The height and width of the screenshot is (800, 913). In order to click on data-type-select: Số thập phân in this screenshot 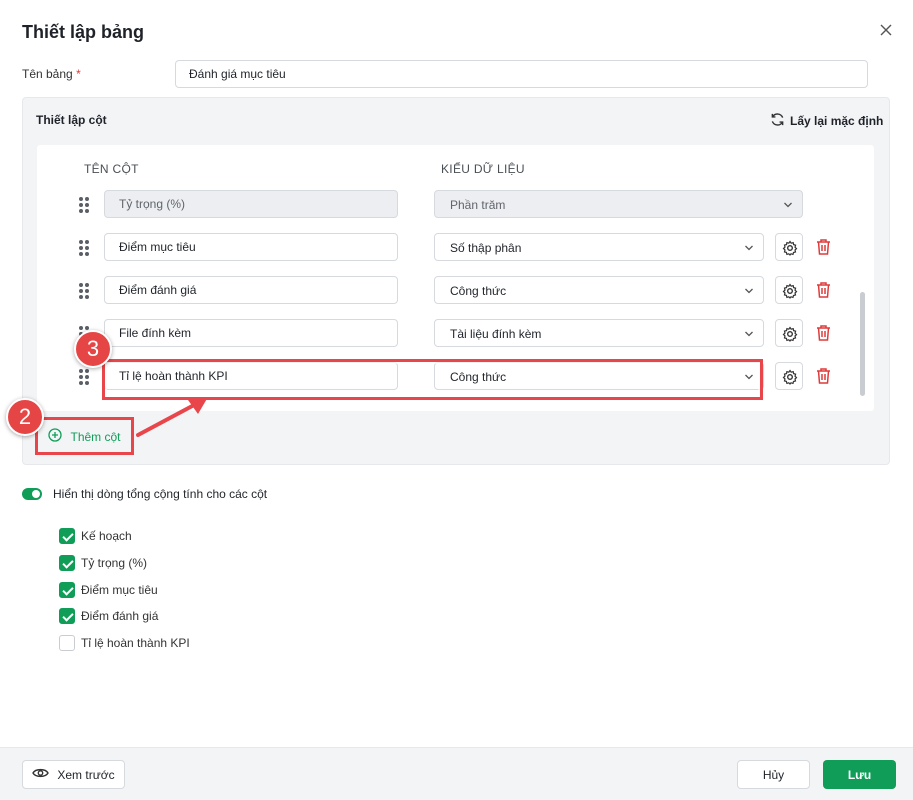, I will do `click(599, 247)`.